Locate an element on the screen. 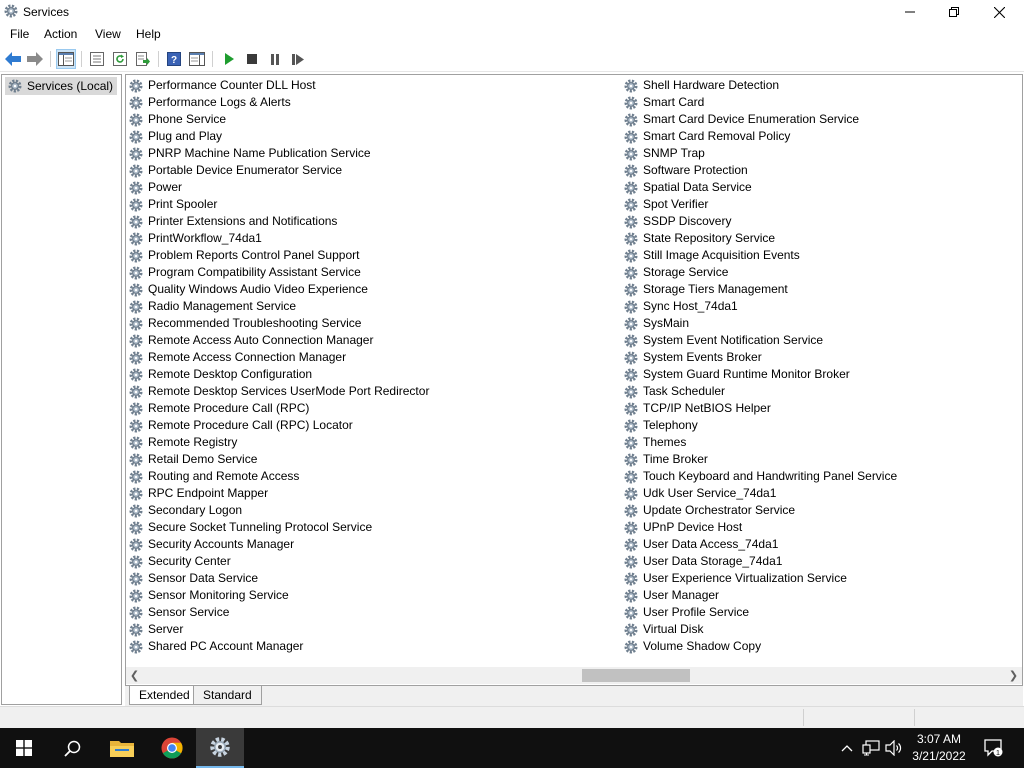 The height and width of the screenshot is (768, 1024). menu-action: Action is located at coordinates (60, 34).